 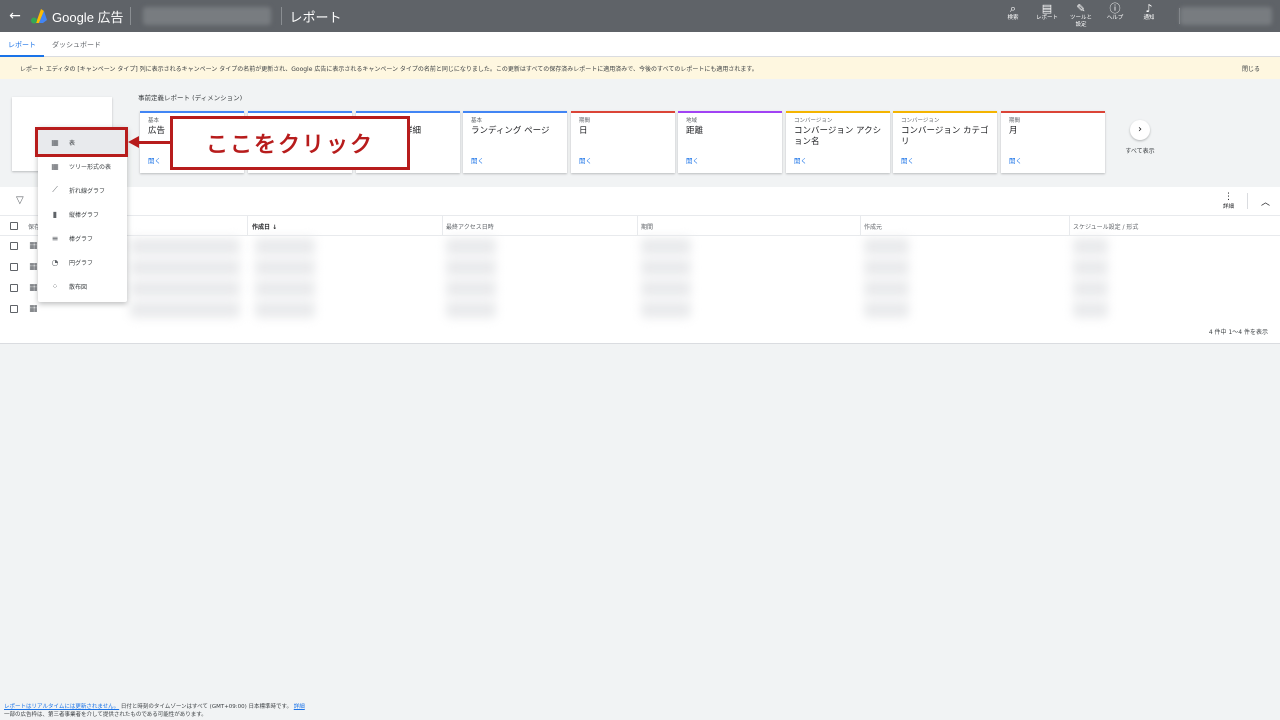 What do you see at coordinates (1013, 8) in the screenshot?
I see `search-icon: ⌕` at bounding box center [1013, 8].